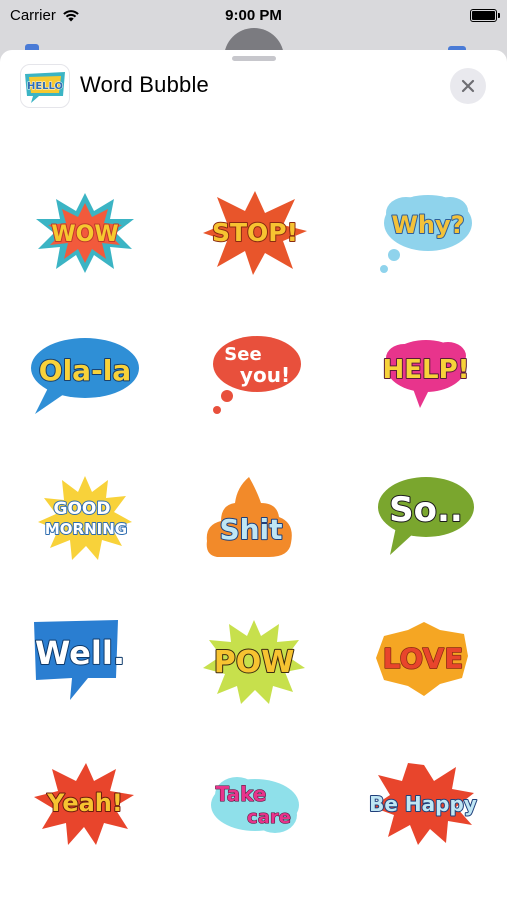 Image resolution: width=507 pixels, height=900 pixels. I want to click on svg-text: HELLO, so click(45, 86).